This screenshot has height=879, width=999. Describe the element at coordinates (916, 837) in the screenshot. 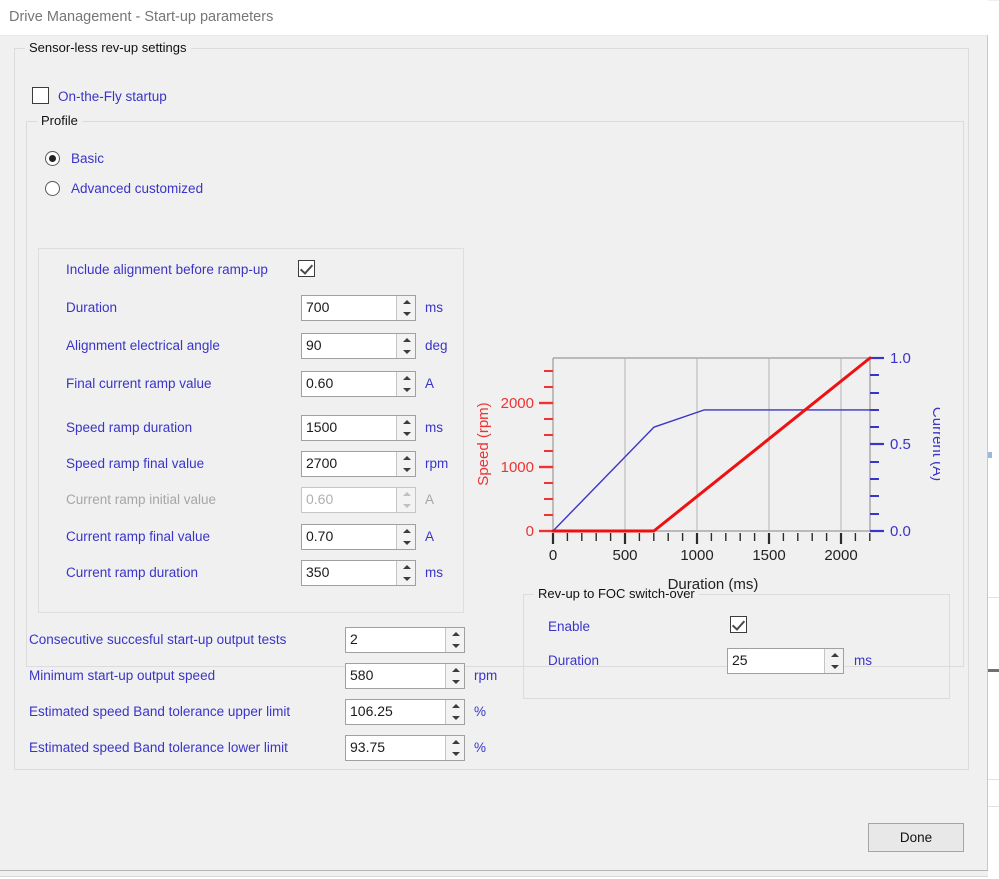

I see `done-button: Done` at that location.